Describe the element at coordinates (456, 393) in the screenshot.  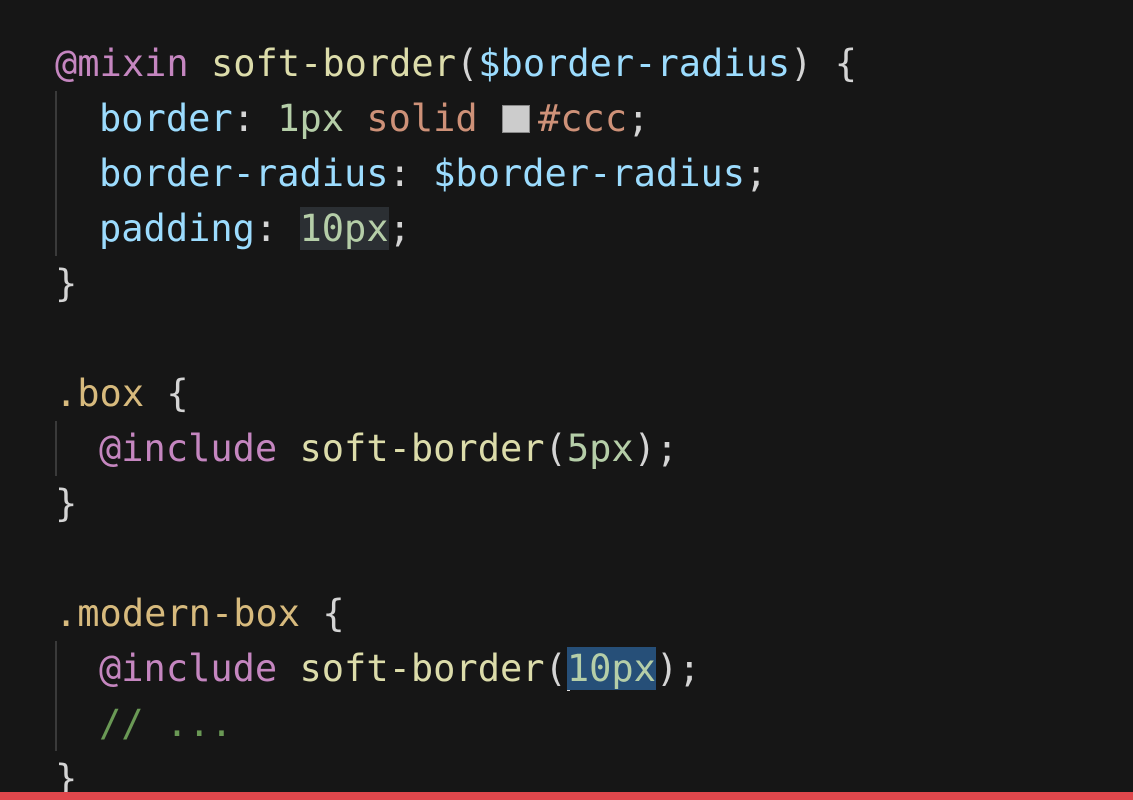
I see `code-line: .box {` at that location.